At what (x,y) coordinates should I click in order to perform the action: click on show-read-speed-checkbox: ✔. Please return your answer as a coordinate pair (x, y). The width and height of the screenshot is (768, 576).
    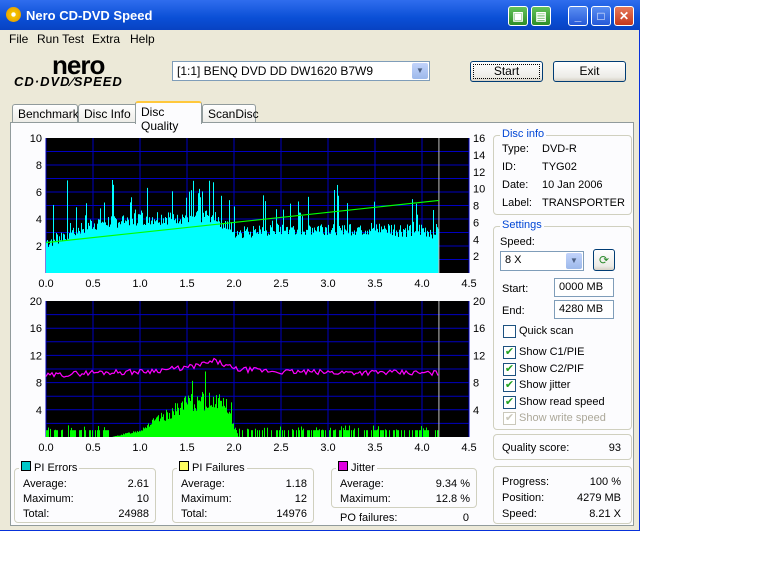
    Looking at the image, I should click on (509, 402).